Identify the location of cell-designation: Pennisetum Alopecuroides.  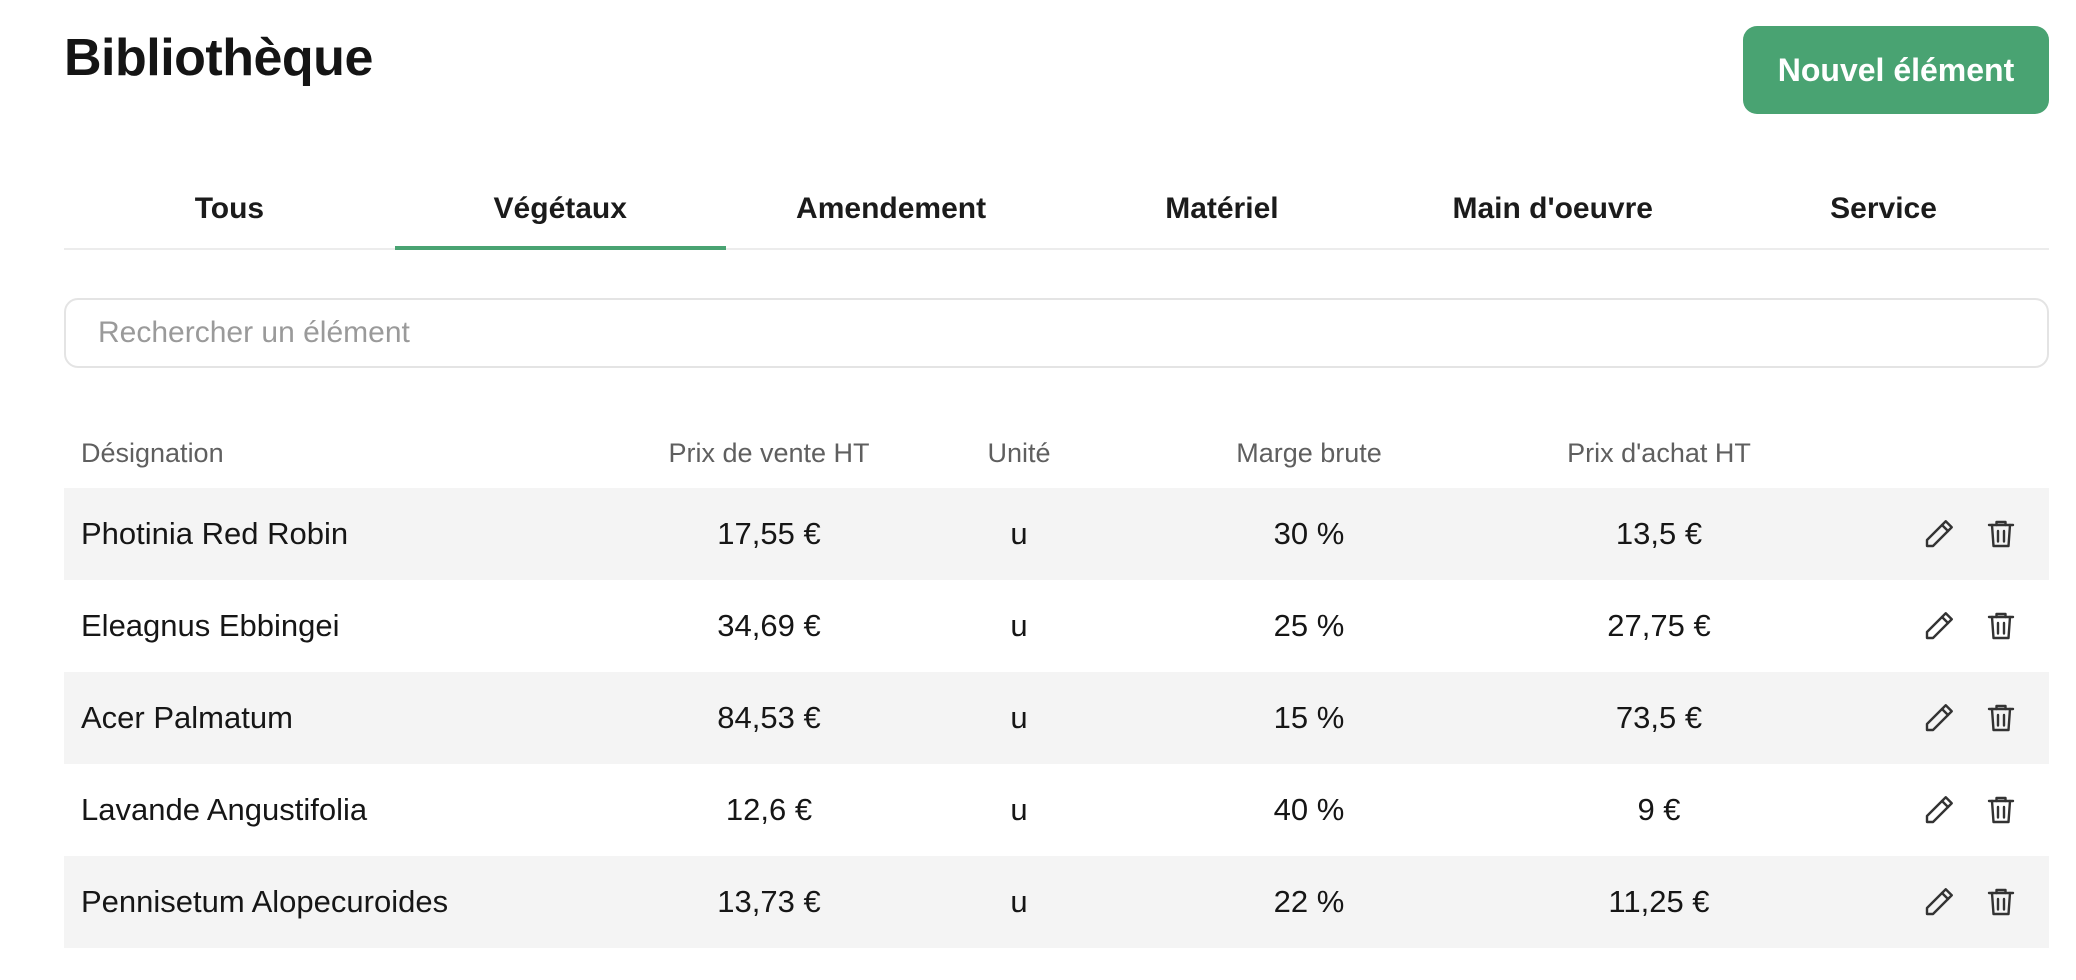
(265, 901).